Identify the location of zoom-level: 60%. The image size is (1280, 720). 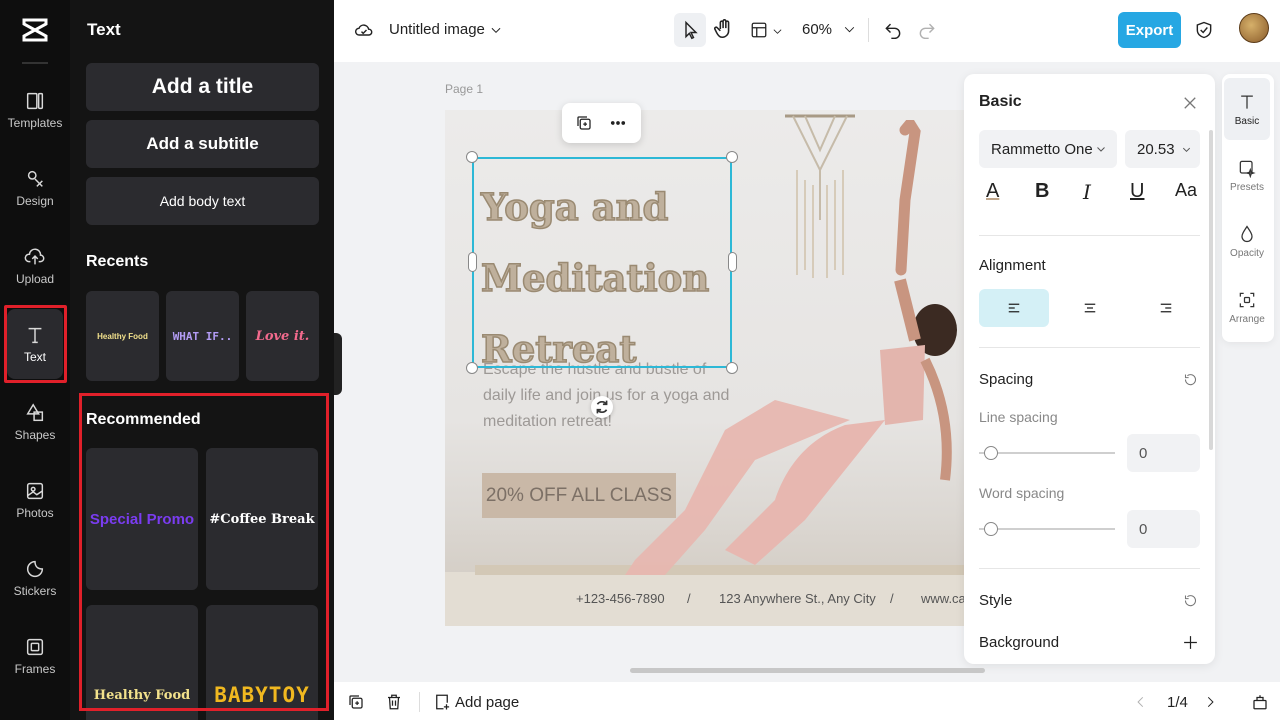
(817, 29).